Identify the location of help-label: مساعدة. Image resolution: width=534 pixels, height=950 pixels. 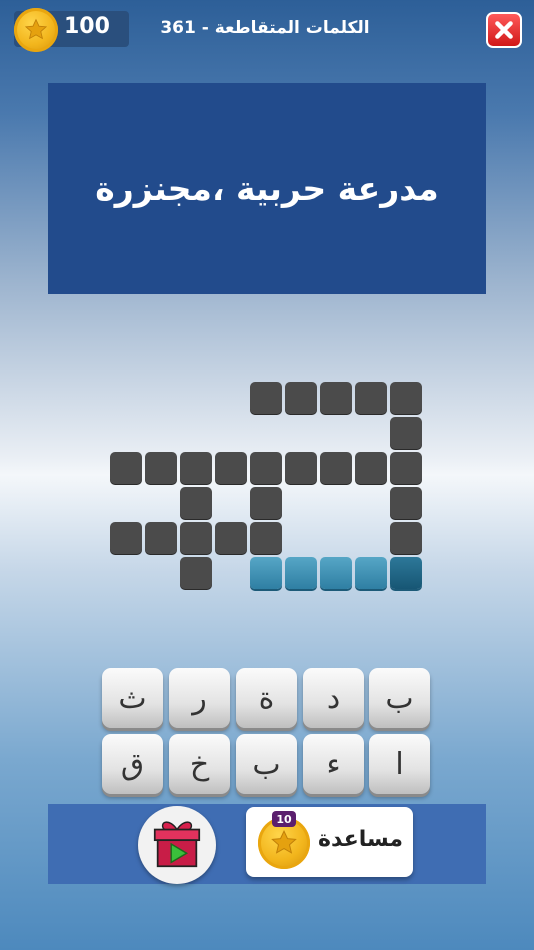
(360, 839).